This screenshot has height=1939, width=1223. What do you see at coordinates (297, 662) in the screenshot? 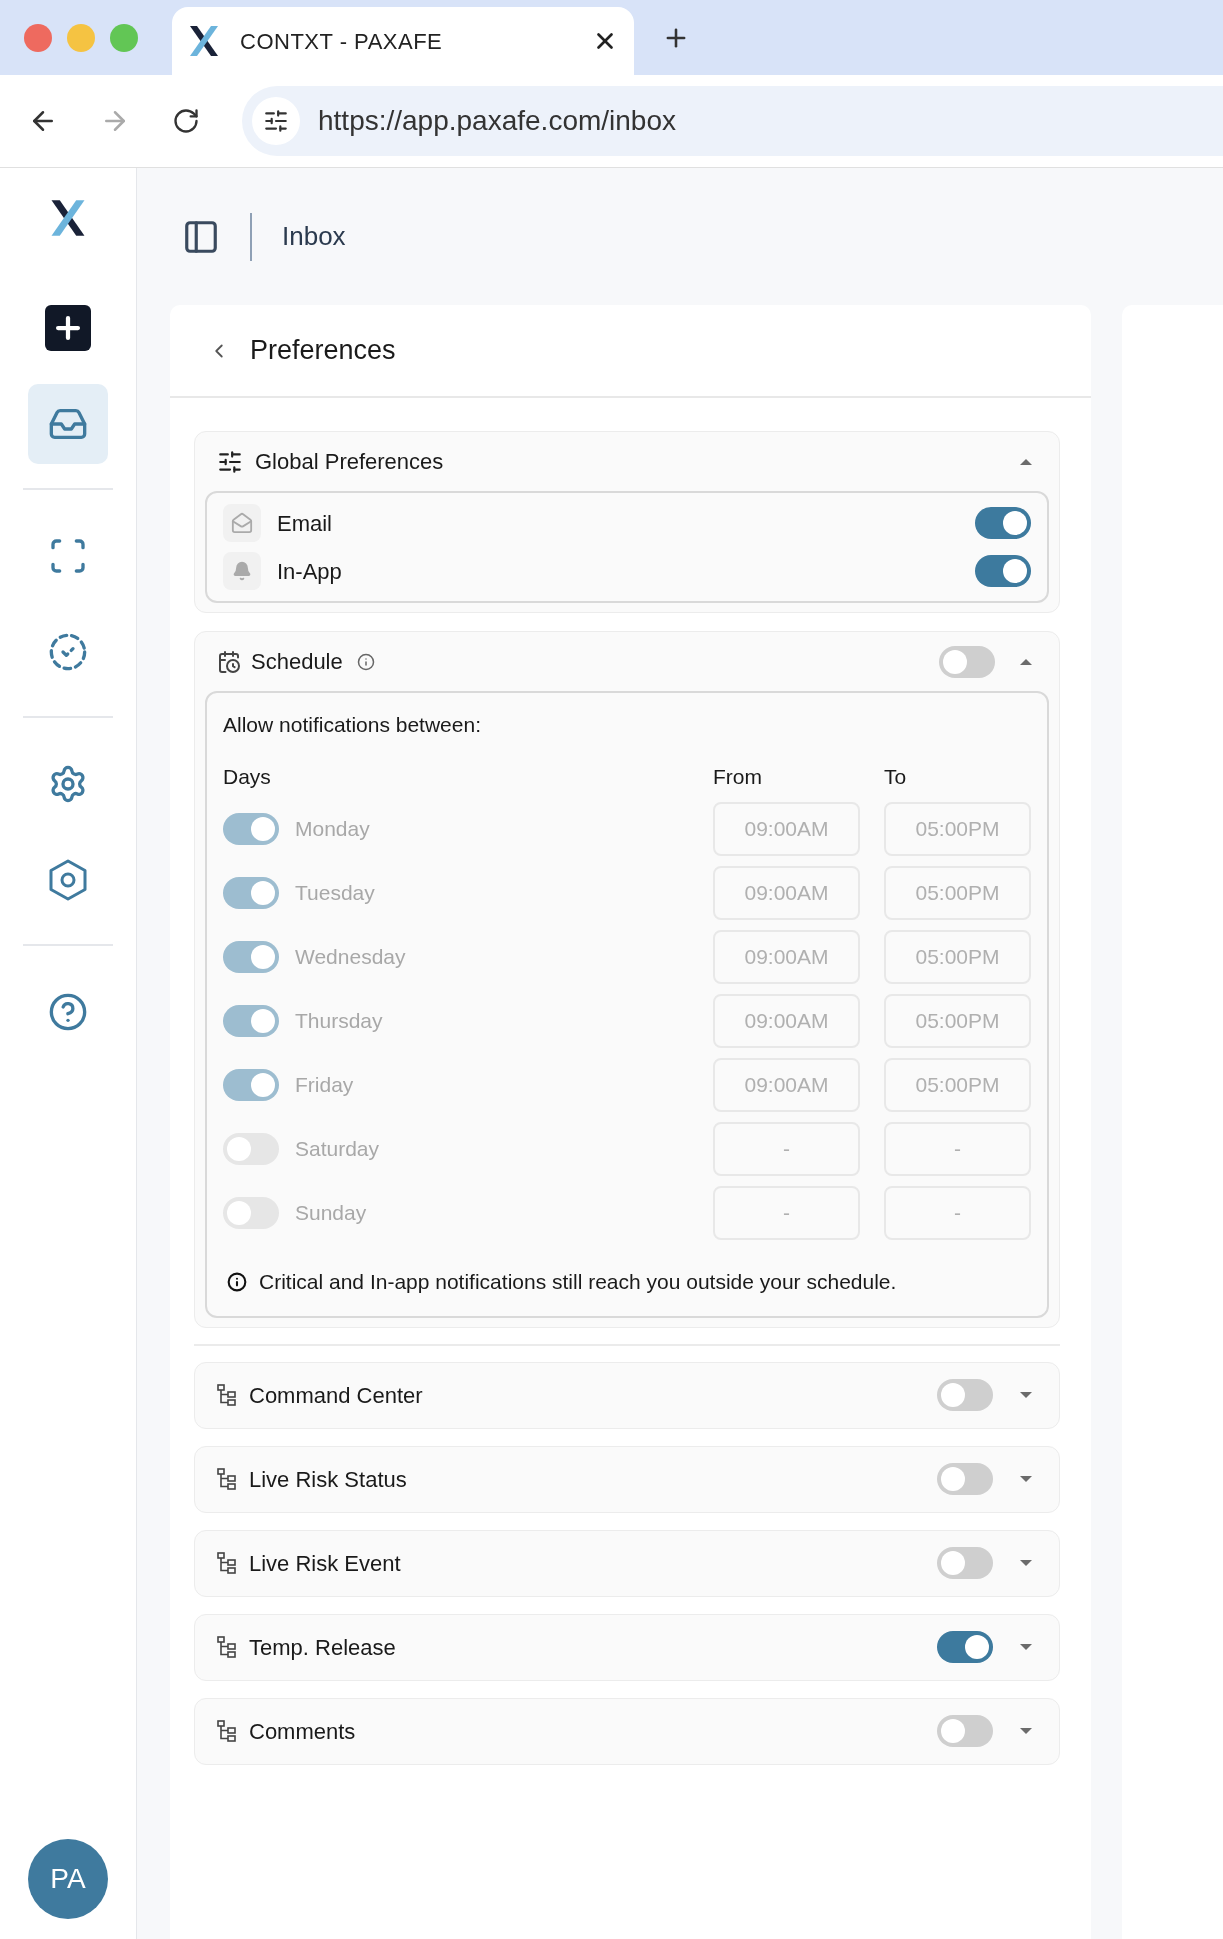
I see `section-title: Schedule` at bounding box center [297, 662].